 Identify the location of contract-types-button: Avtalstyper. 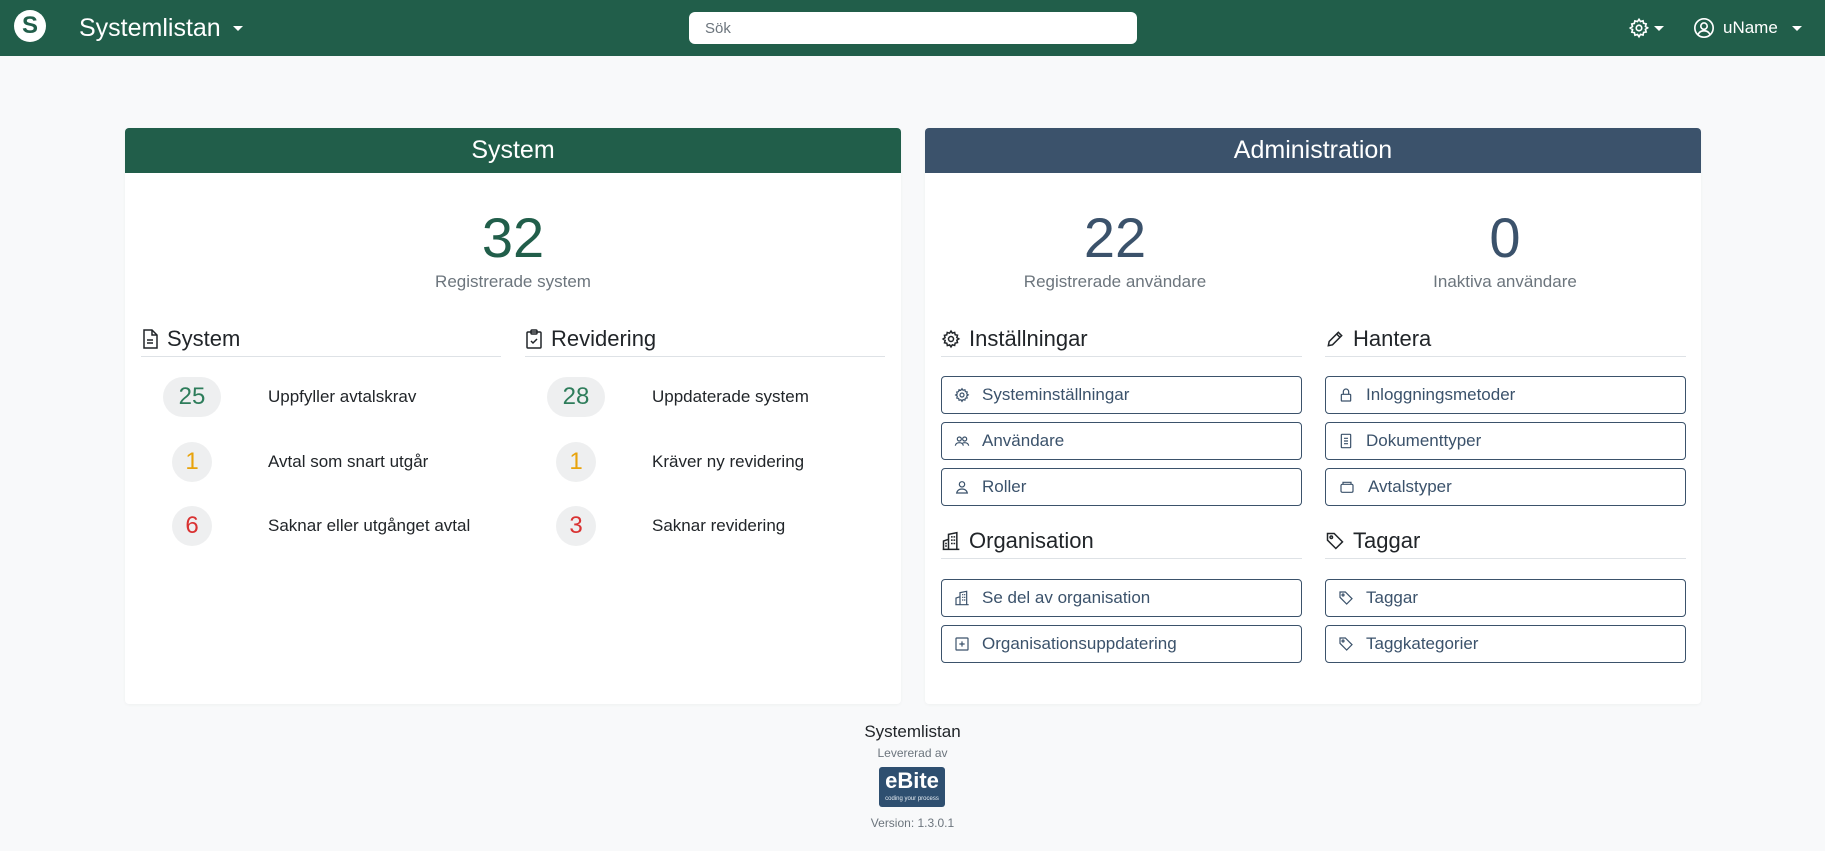
(1505, 487).